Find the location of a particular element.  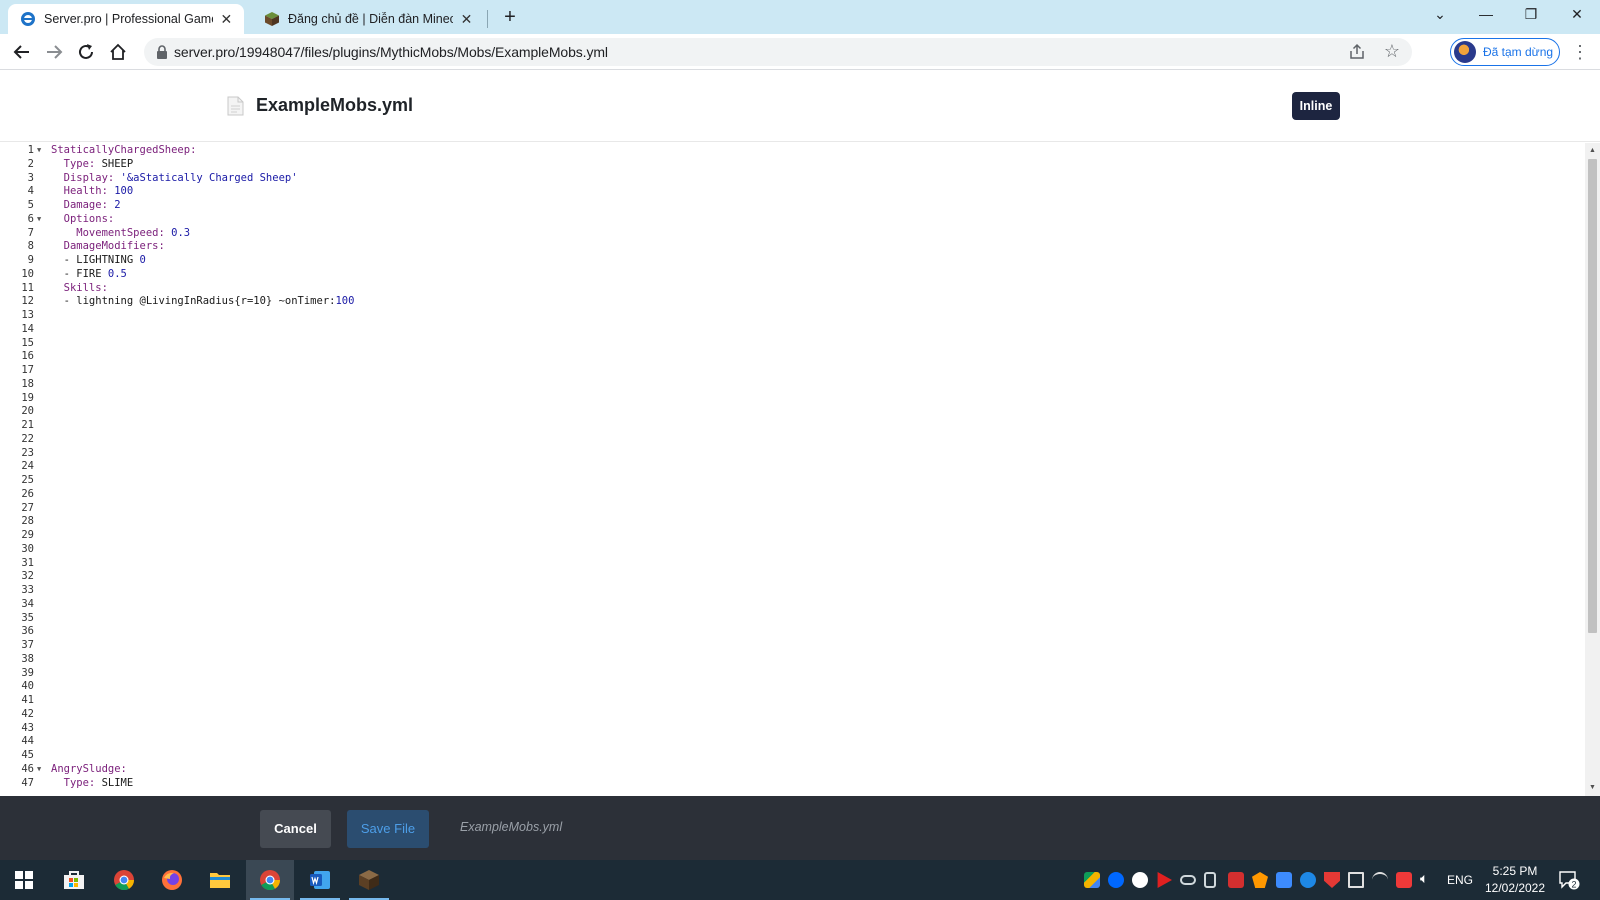

line-number: 43 is located at coordinates (27, 727).